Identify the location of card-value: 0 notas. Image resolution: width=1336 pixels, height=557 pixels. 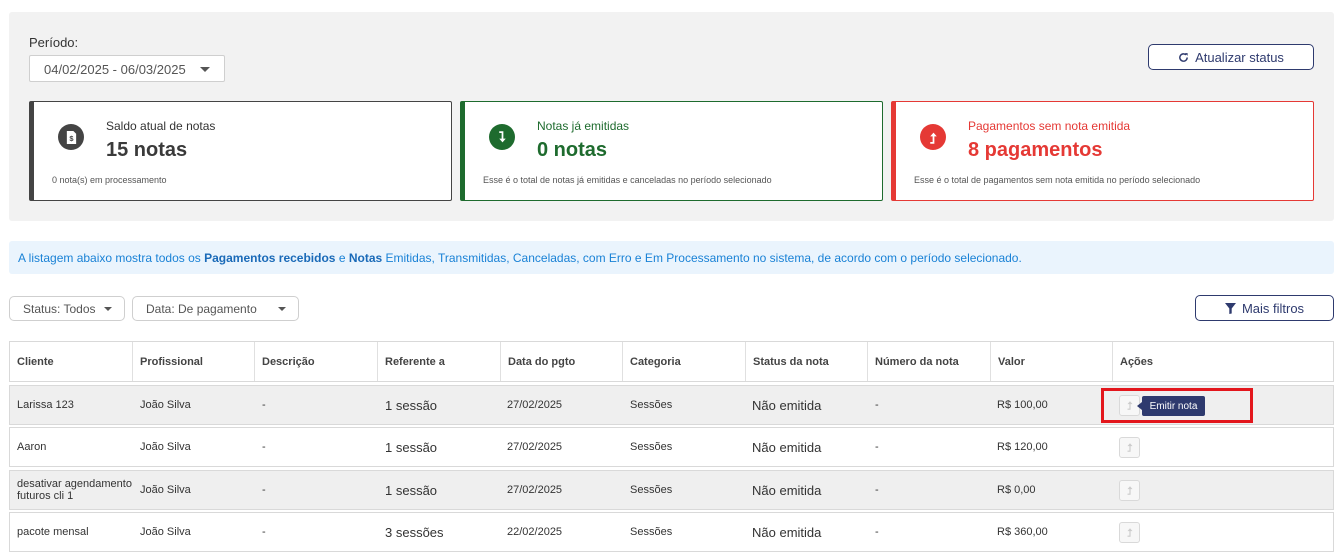
(572, 150).